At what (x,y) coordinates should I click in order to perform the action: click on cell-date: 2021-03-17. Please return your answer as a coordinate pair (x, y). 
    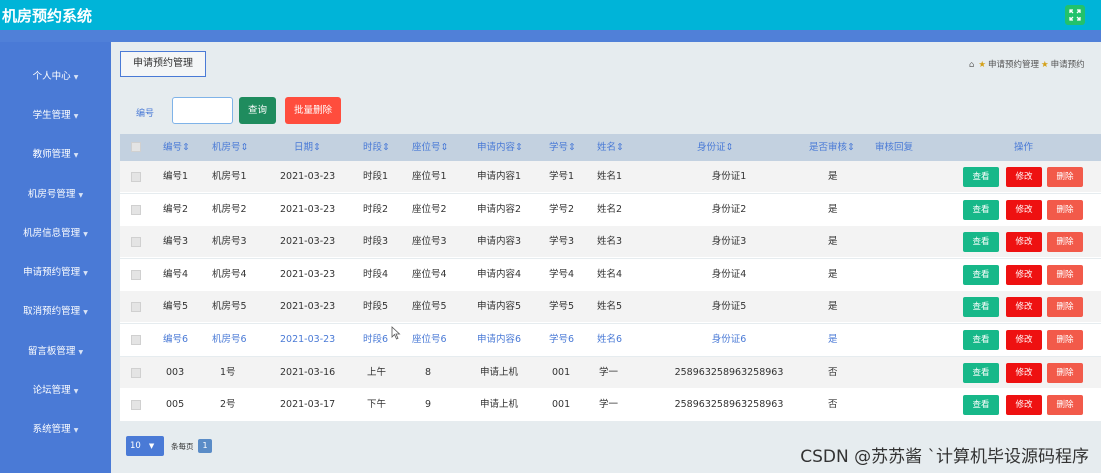
    Looking at the image, I should click on (308, 405).